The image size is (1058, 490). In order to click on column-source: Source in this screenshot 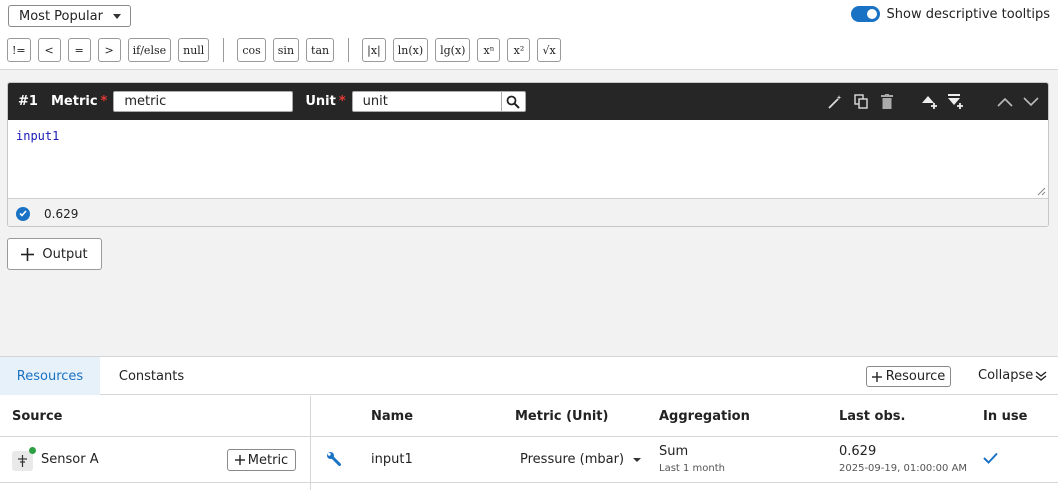, I will do `click(37, 416)`.